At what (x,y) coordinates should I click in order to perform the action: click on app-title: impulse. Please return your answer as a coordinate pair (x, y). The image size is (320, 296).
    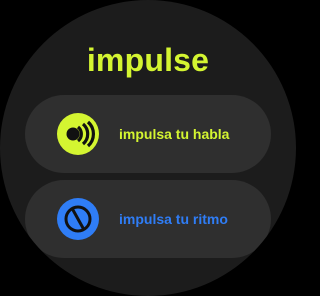
    Looking at the image, I should click on (148, 60).